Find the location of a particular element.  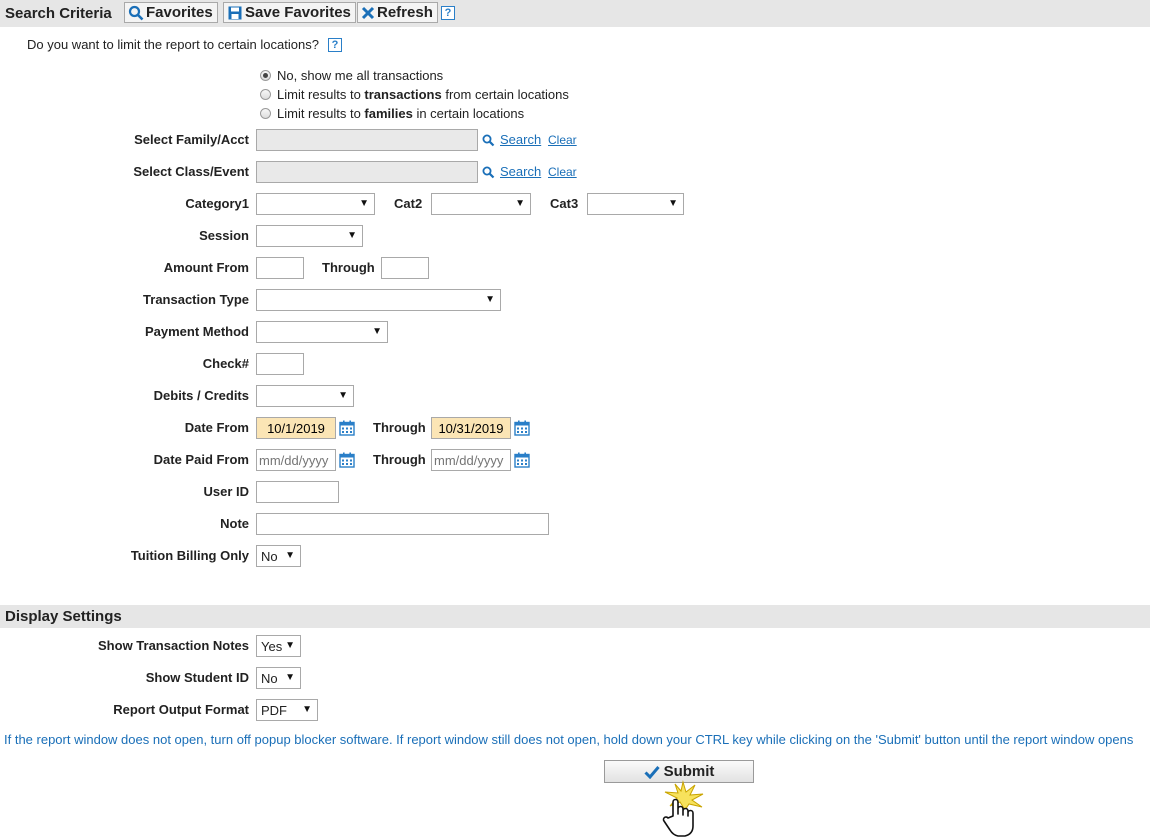

favorites-button: Favorites is located at coordinates (171, 12).